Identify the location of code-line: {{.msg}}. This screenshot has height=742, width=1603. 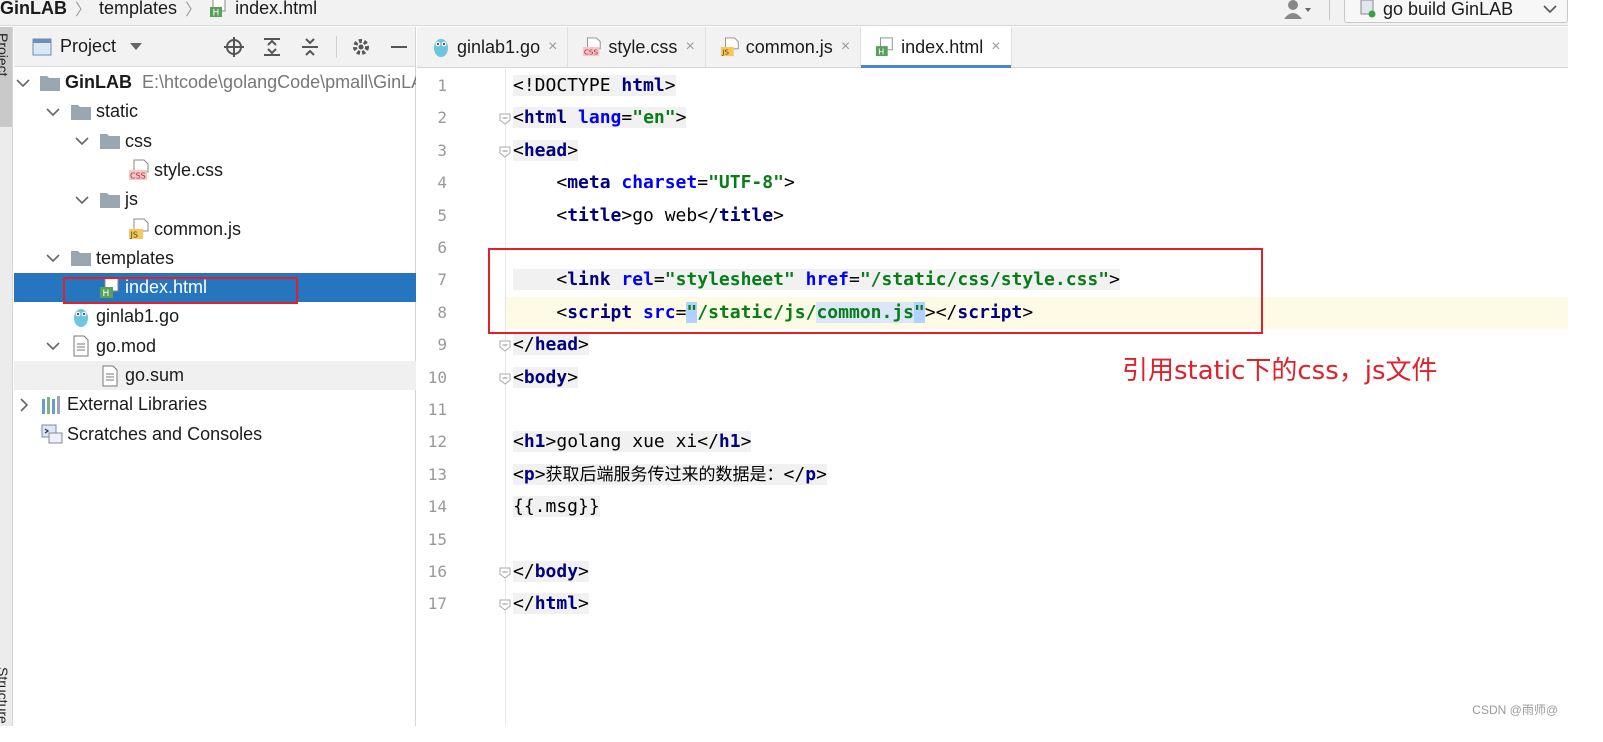
(556, 507).